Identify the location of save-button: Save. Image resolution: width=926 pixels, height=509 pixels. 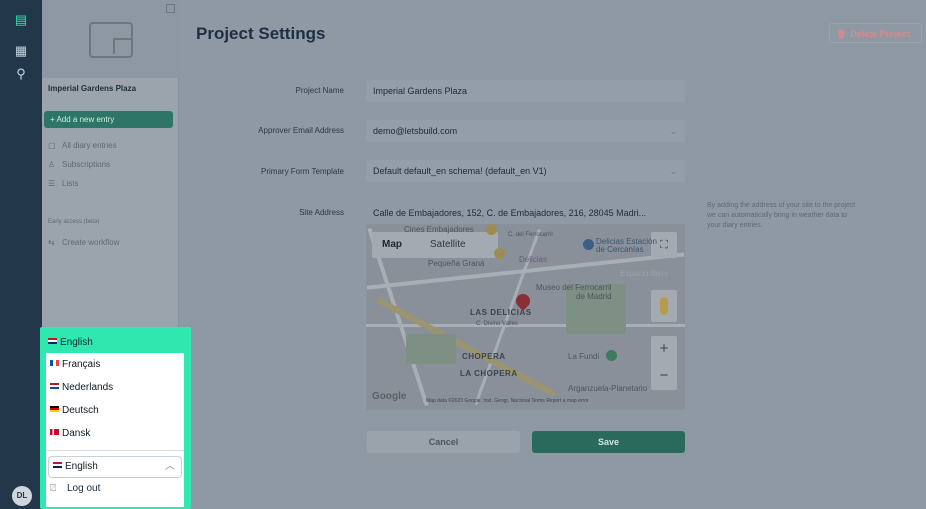
(608, 442).